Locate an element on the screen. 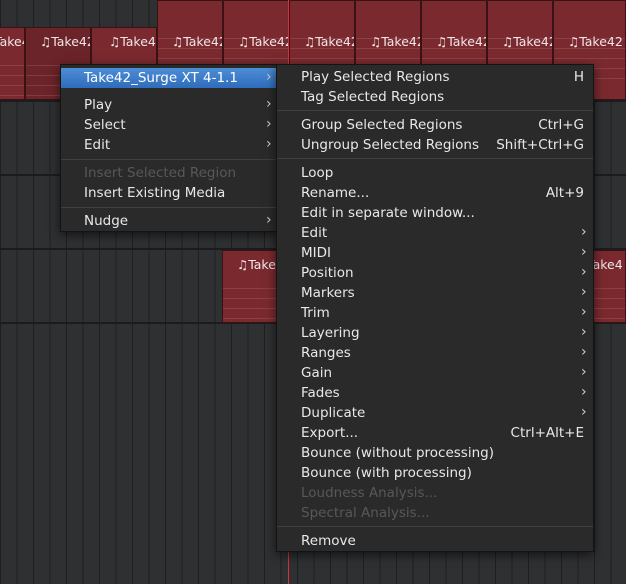 This screenshot has width=626, height=584. menu-item-play-selected-regions: Play Selected Regions H is located at coordinates (435, 77).